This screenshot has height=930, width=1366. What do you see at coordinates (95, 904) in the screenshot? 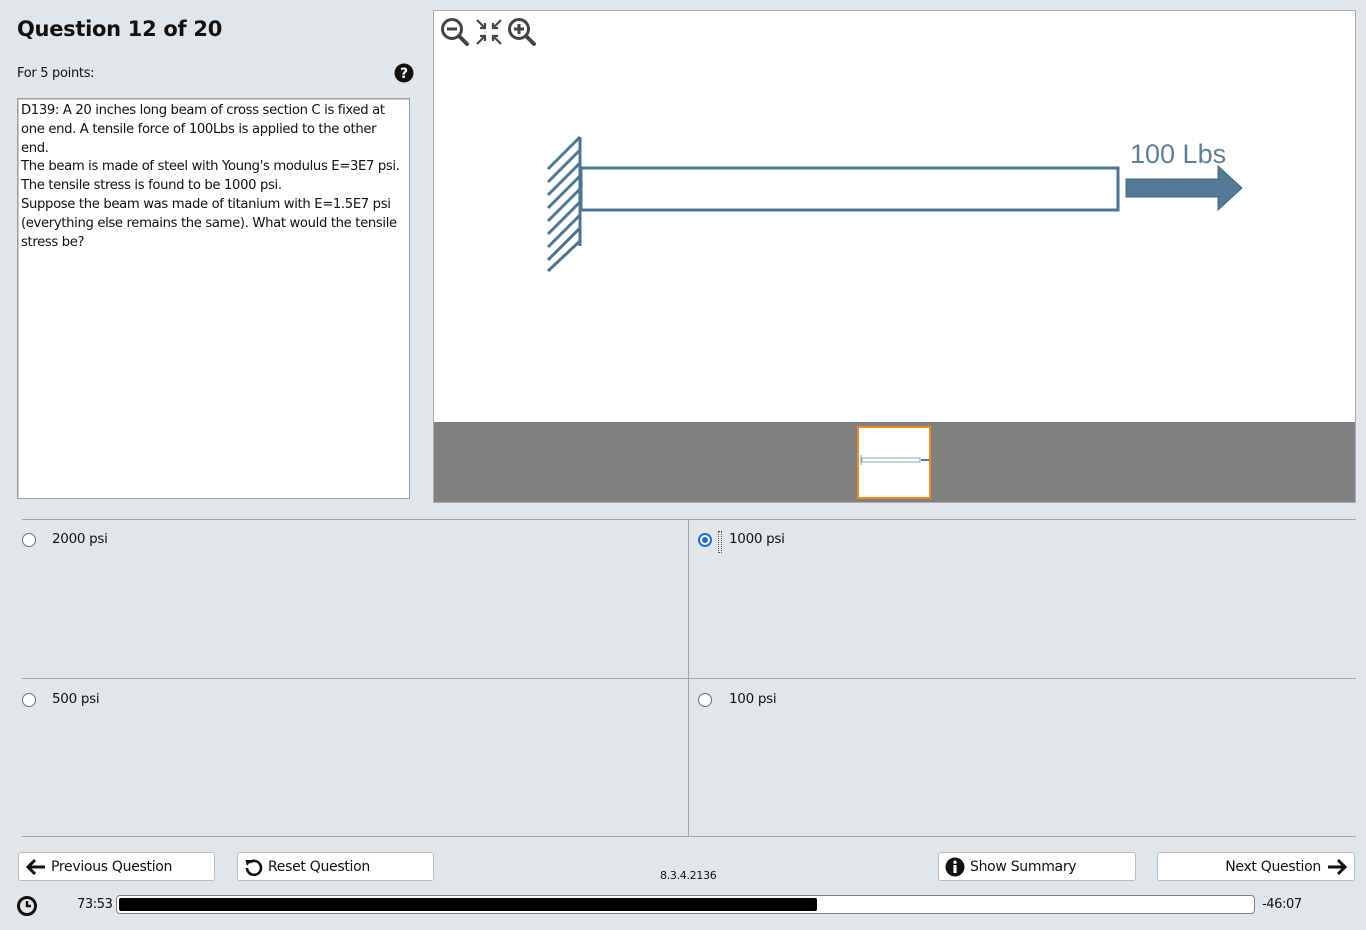
I see `elapsed-time: 73:53` at bounding box center [95, 904].